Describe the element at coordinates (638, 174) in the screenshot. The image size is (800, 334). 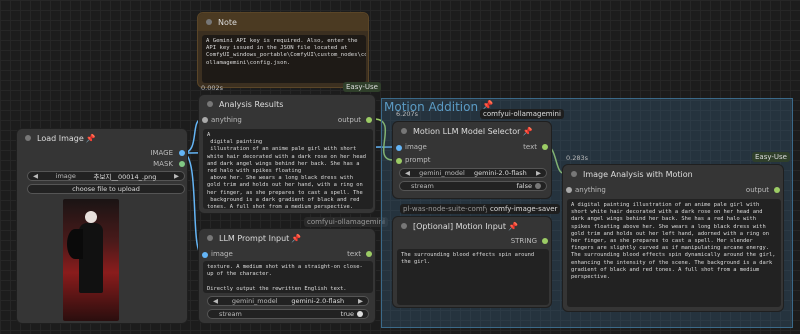
I see `node-title: Image Analysis with Motion` at that location.